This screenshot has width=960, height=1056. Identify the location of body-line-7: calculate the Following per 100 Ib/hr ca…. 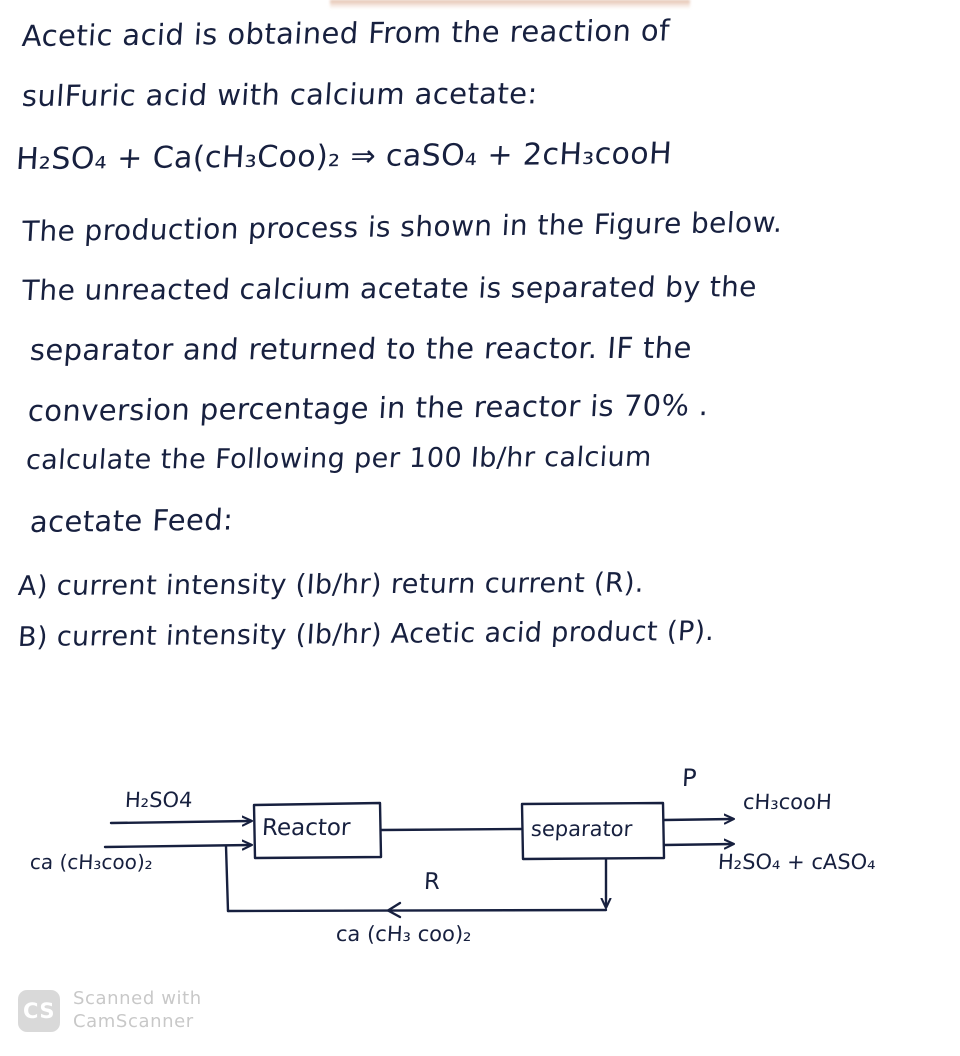
(338, 459).